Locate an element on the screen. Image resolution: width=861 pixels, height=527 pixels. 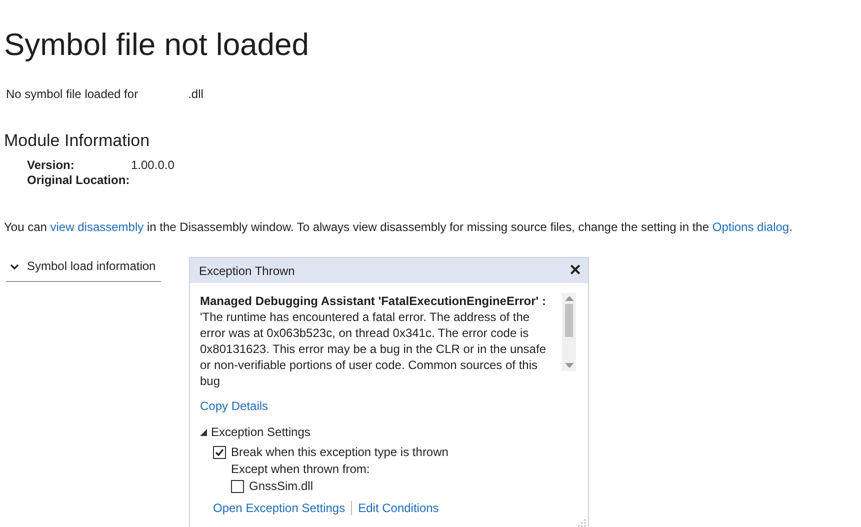
resize-grip-icon is located at coordinates (581, 522).